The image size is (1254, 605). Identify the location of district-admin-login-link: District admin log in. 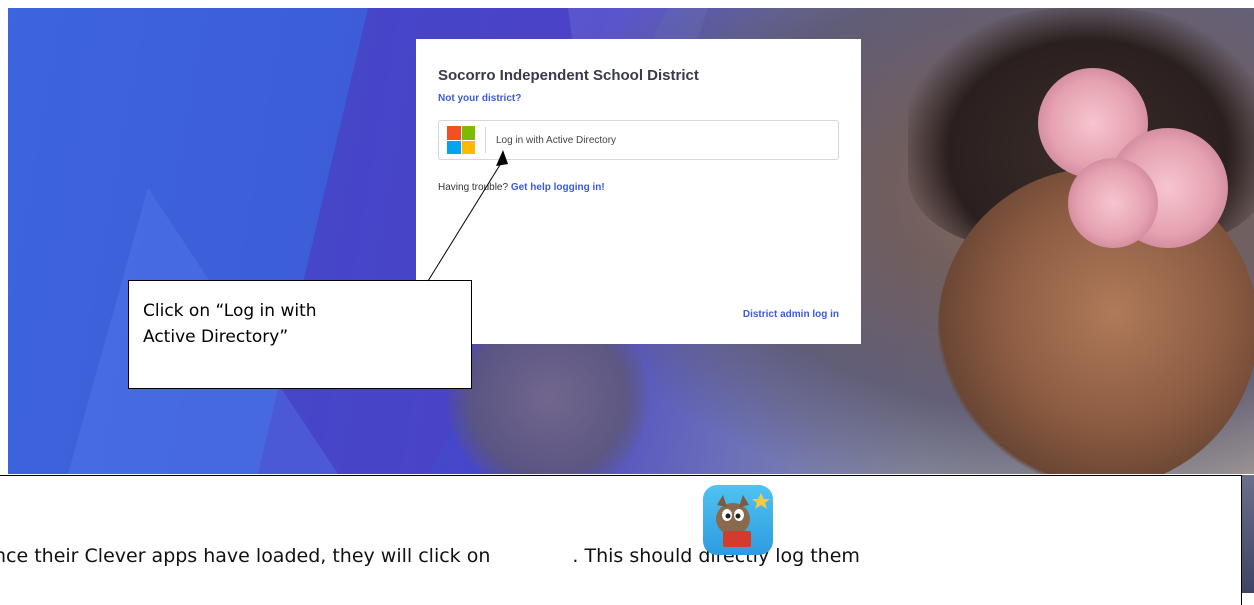
(791, 314).